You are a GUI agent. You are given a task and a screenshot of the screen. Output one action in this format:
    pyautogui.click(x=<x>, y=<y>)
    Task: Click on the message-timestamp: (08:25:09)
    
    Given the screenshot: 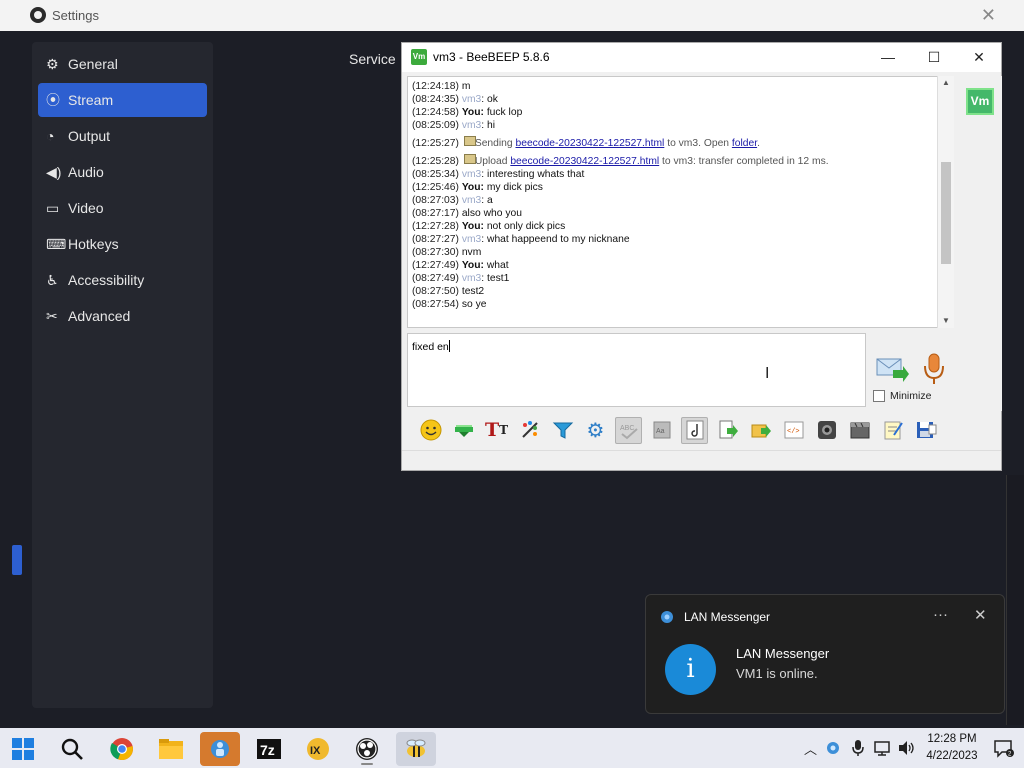 What is the action you would take?
    pyautogui.click(x=435, y=125)
    